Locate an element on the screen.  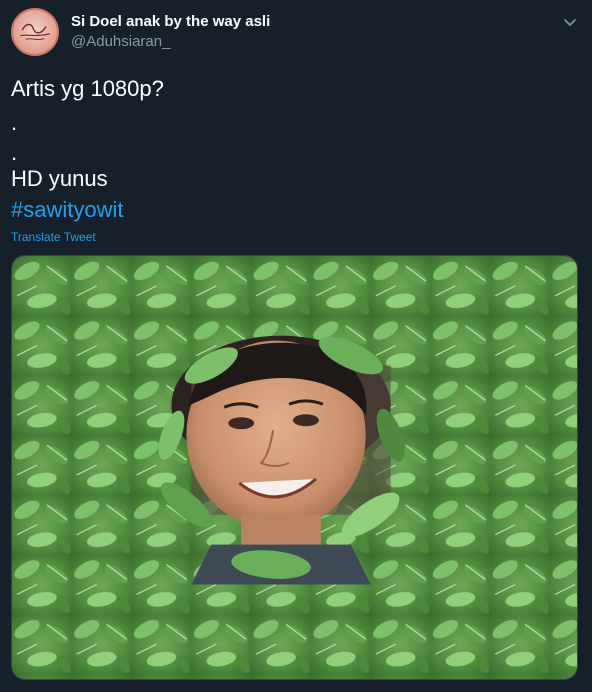
avatar-logo-icon is located at coordinates (35, 31).